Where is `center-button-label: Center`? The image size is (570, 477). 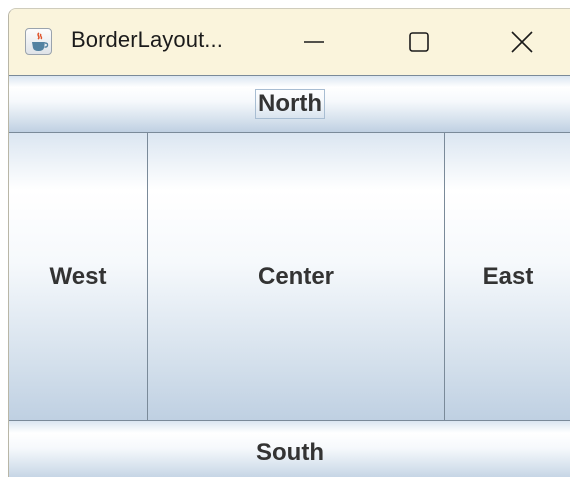 center-button-label: Center is located at coordinates (296, 276).